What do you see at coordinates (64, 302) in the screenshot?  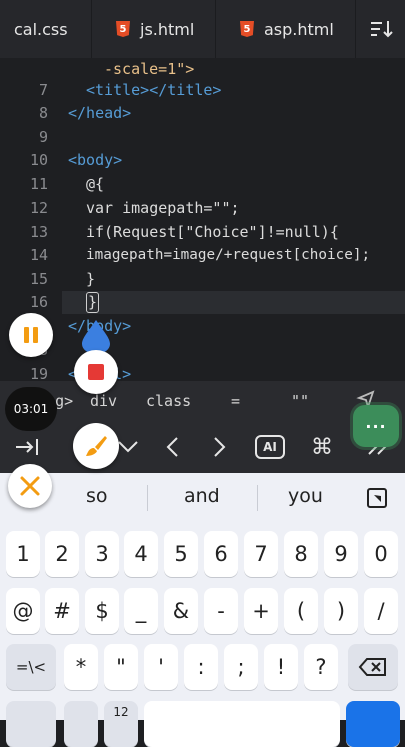 I see `code-line: 16}` at bounding box center [64, 302].